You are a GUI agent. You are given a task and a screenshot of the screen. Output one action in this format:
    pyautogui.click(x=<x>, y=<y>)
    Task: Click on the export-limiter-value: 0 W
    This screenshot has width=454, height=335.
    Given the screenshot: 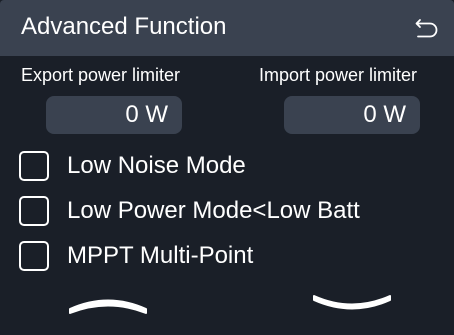 What is the action you would take?
    pyautogui.click(x=146, y=114)
    